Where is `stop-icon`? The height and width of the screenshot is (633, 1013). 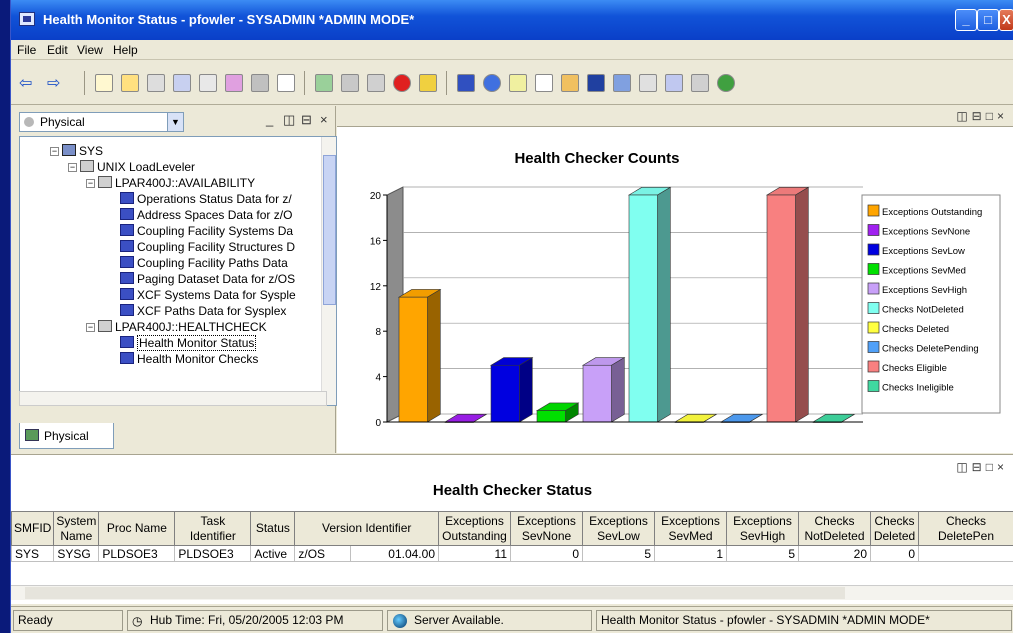 stop-icon is located at coordinates (402, 83).